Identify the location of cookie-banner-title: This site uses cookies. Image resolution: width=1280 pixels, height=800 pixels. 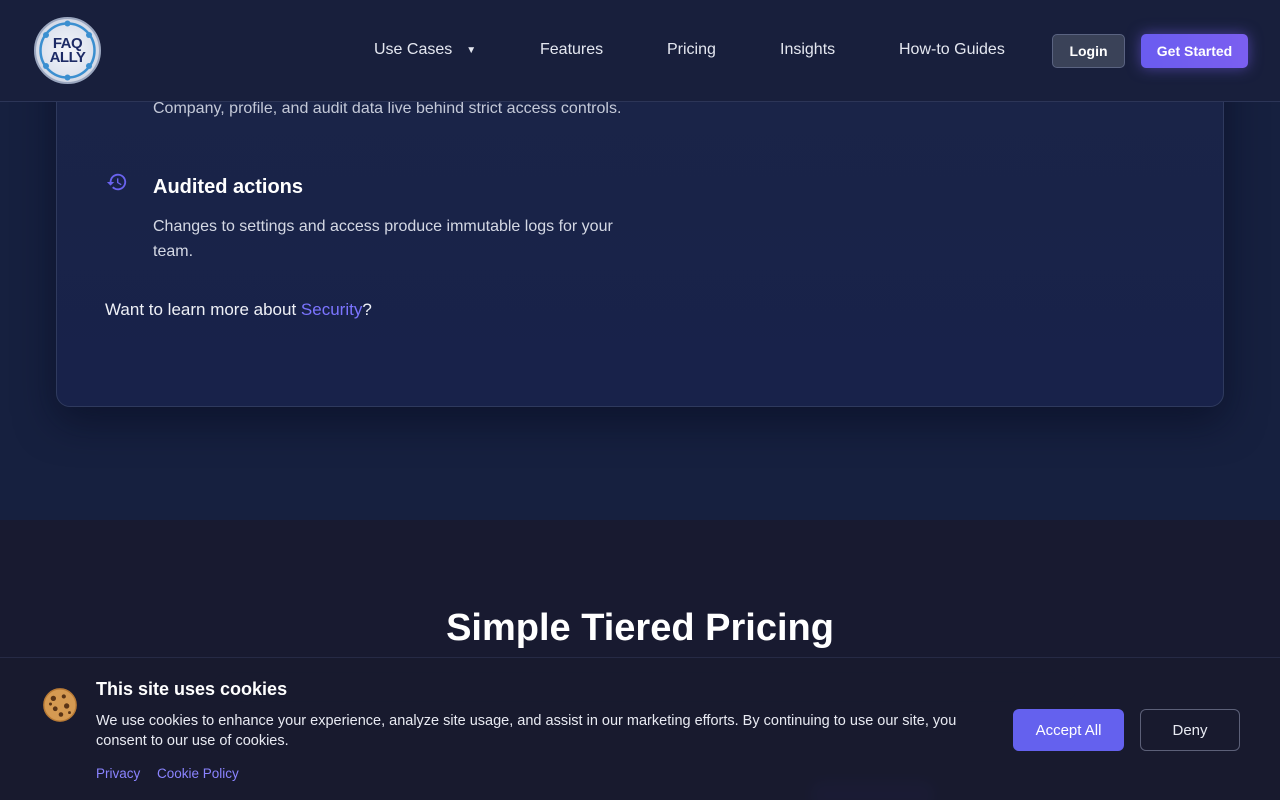
(192, 689).